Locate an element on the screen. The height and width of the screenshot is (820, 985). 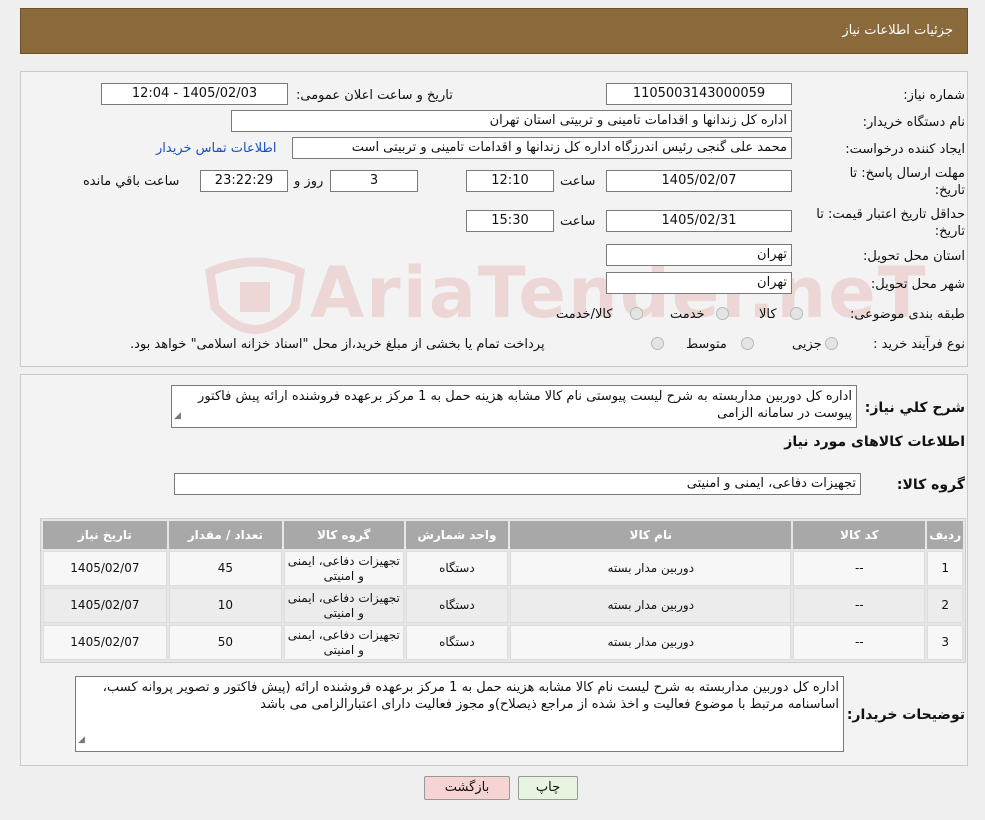
announce-label: تاریخ و ساعت اعلان عمومی: is located at coordinates (374, 95).